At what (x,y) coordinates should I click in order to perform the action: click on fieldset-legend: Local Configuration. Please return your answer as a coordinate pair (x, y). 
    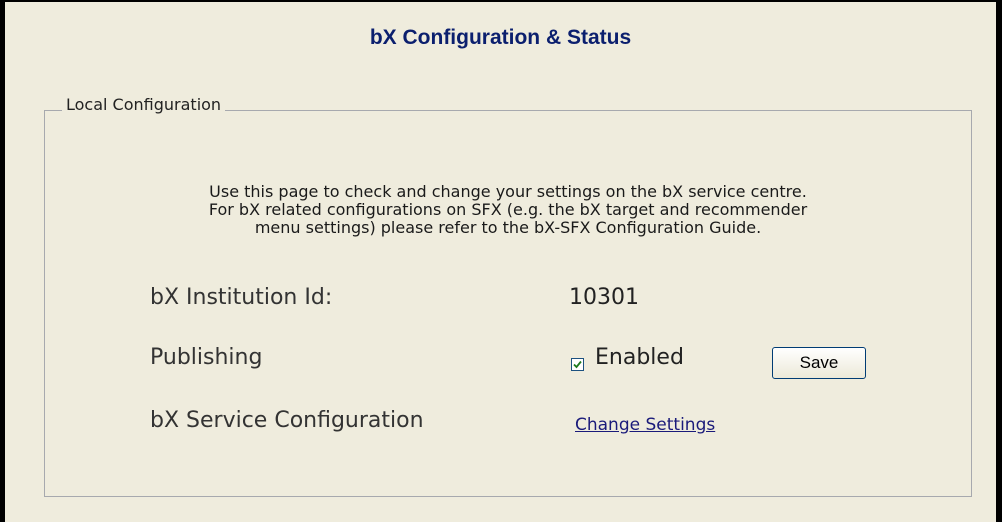
    Looking at the image, I should click on (144, 104).